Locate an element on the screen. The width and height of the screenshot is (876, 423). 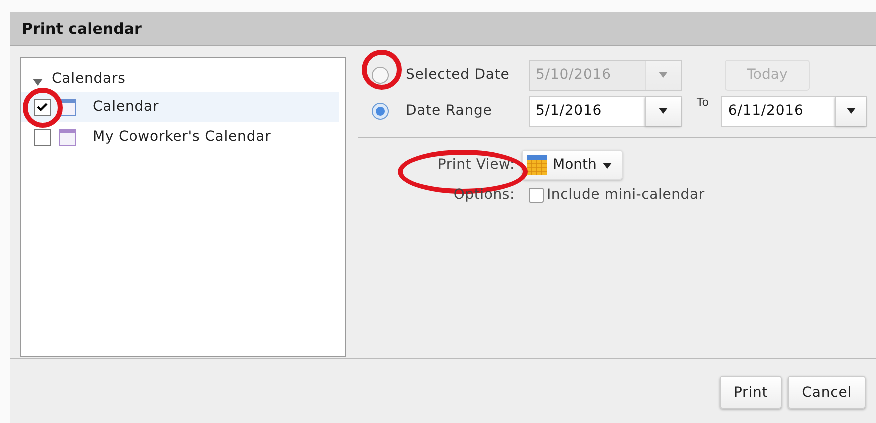
checkbox-label: Include mini-calendar is located at coordinates (626, 195).